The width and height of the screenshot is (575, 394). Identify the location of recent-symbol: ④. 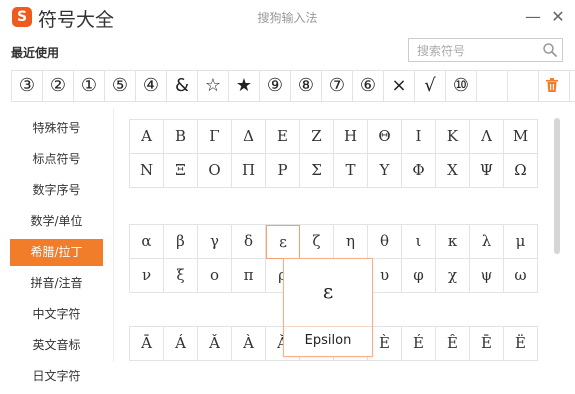
(151, 86).